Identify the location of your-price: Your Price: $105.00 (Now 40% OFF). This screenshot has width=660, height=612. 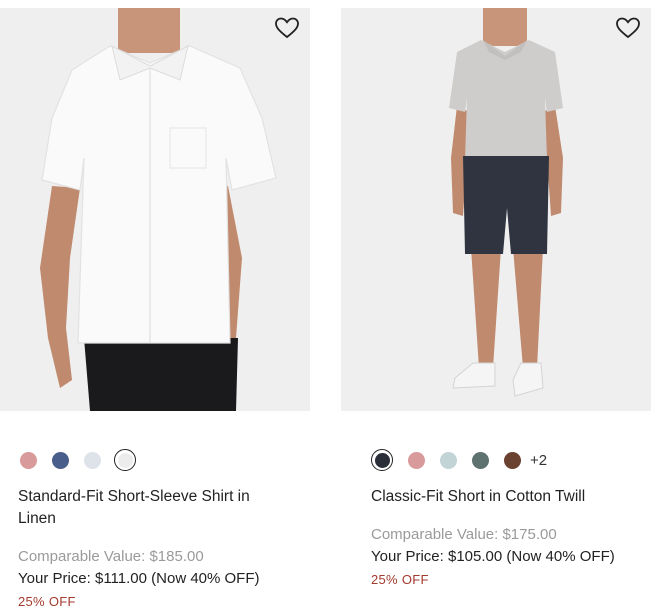
(493, 556).